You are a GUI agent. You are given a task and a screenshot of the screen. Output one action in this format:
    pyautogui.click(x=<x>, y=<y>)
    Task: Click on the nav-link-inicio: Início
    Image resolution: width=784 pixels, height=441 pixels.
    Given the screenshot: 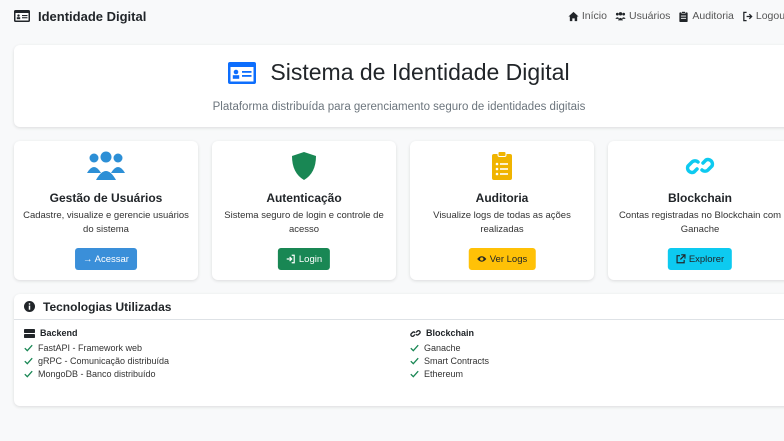 What is the action you would take?
    pyautogui.click(x=587, y=16)
    